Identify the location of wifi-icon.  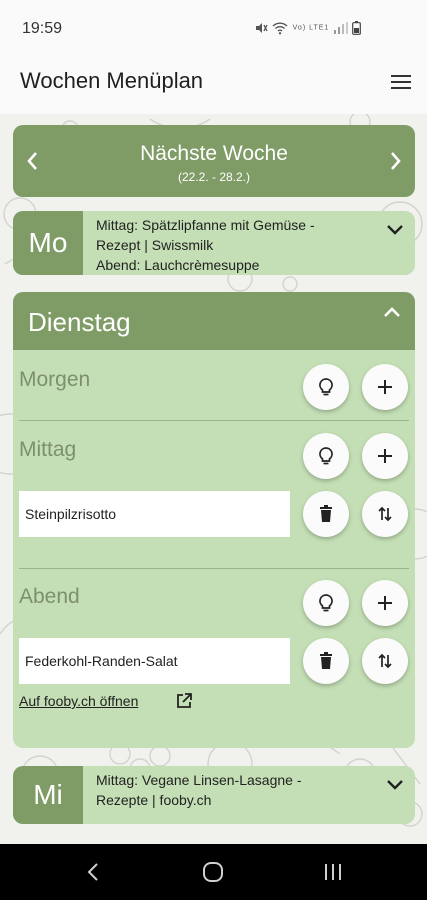
(280, 28).